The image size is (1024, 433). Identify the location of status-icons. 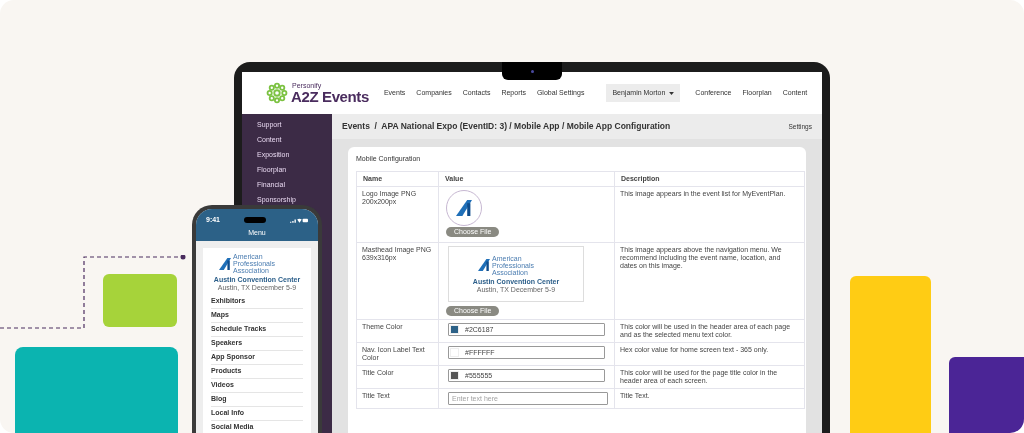
(299, 220).